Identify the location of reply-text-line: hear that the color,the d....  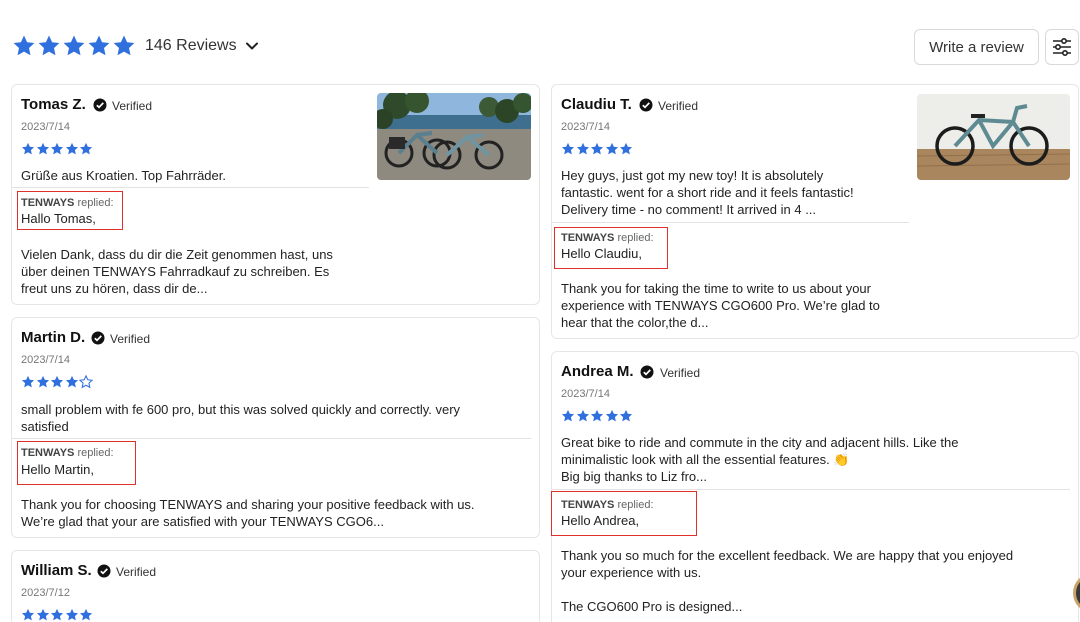
(635, 322).